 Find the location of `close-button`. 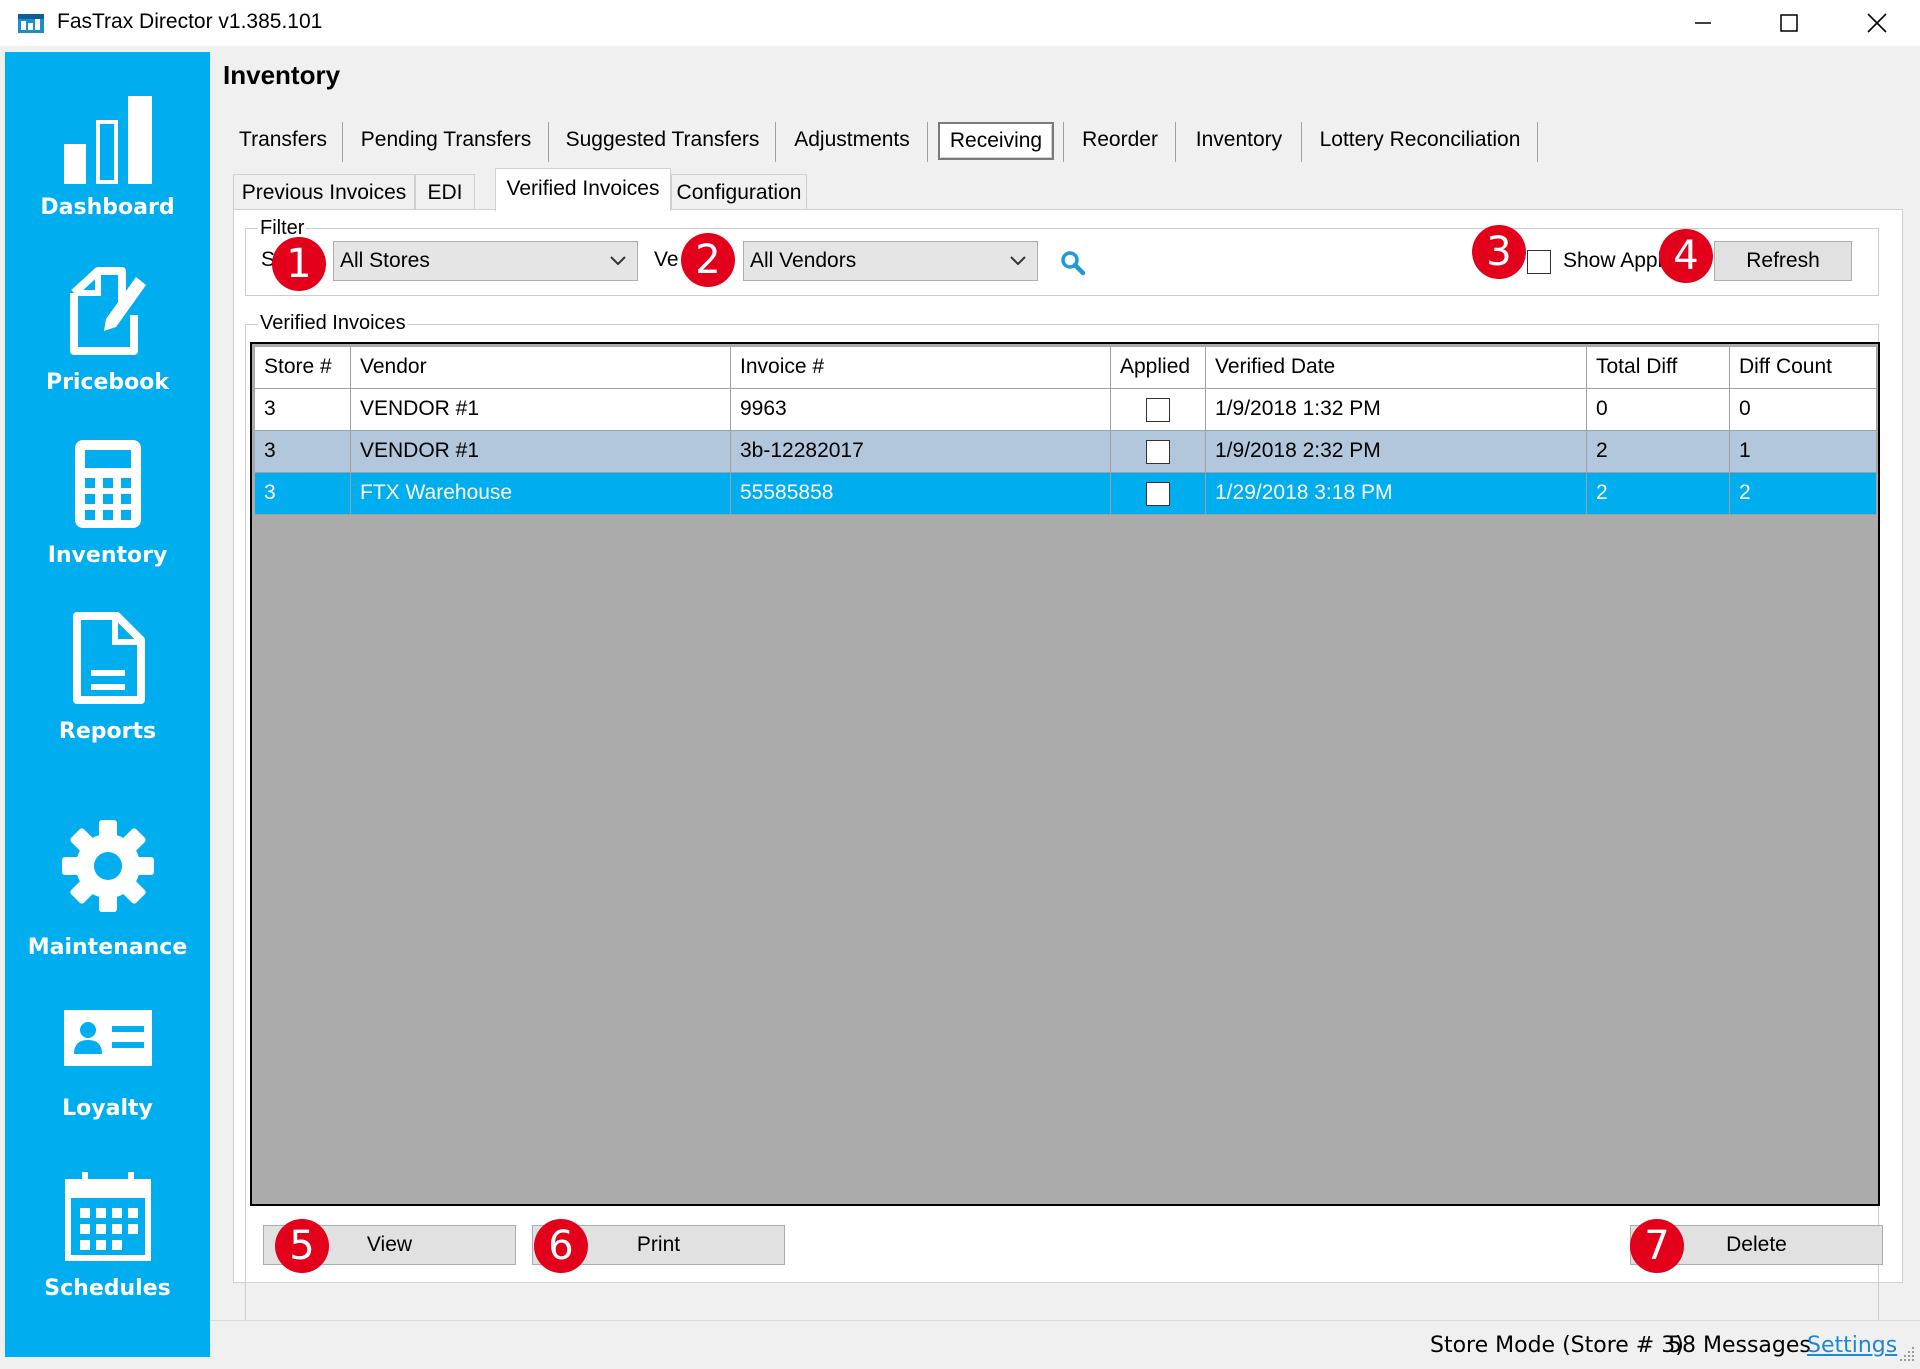

close-button is located at coordinates (1877, 23).